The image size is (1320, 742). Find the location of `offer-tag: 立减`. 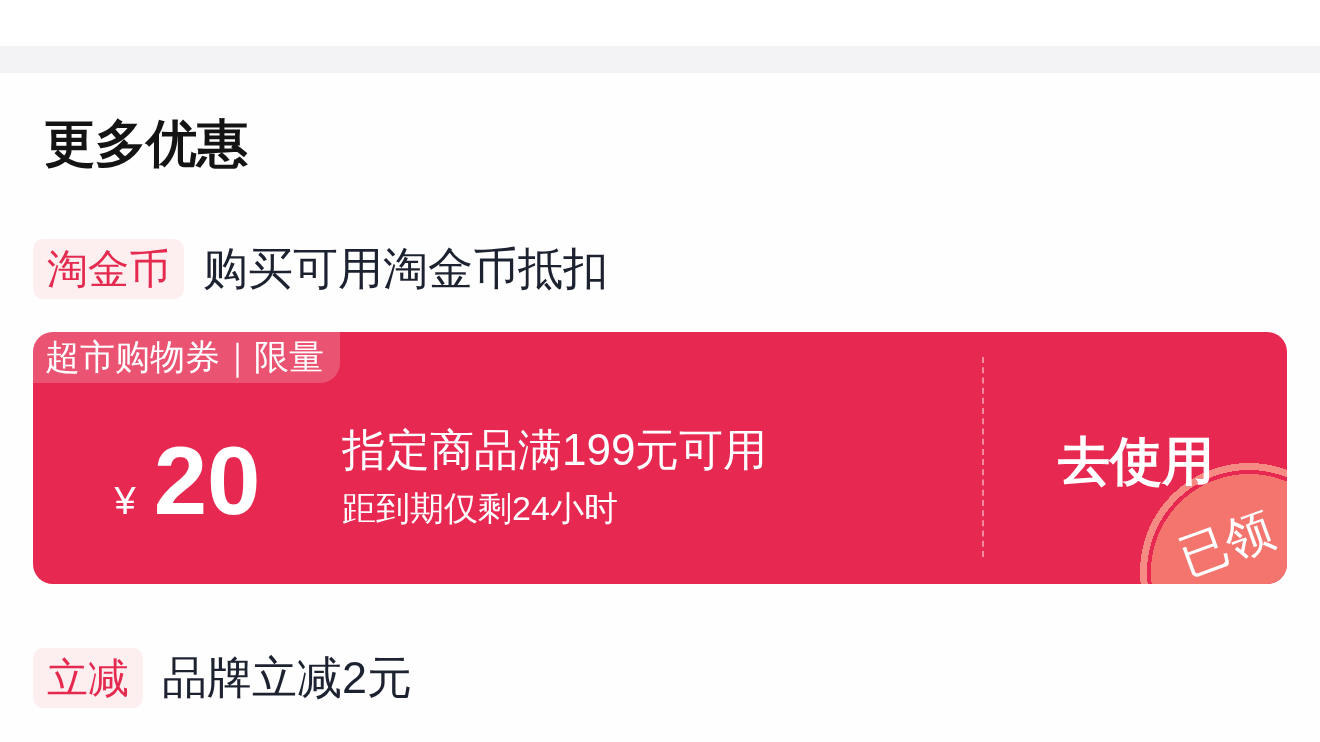

offer-tag: 立减 is located at coordinates (88, 678).